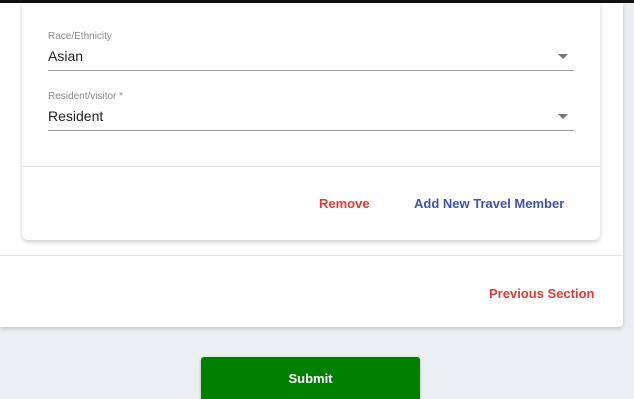 This screenshot has width=634, height=399. What do you see at coordinates (80, 36) in the screenshot?
I see `race-ethnicity-label: Race/Ethnicity` at bounding box center [80, 36].